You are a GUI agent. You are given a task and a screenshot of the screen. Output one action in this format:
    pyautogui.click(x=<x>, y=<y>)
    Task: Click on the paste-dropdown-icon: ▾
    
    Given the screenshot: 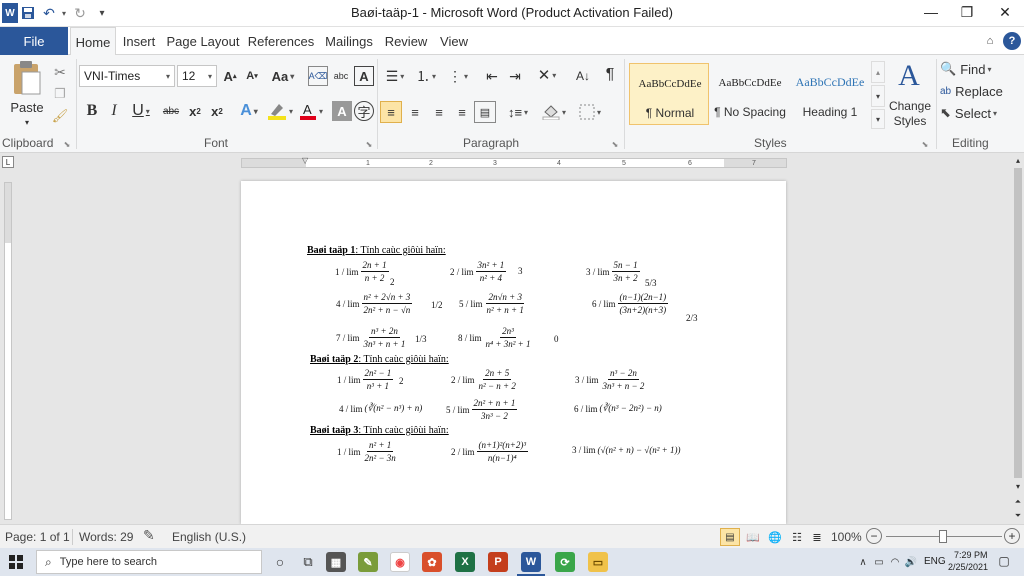 What is the action you would take?
    pyautogui.click(x=27, y=122)
    